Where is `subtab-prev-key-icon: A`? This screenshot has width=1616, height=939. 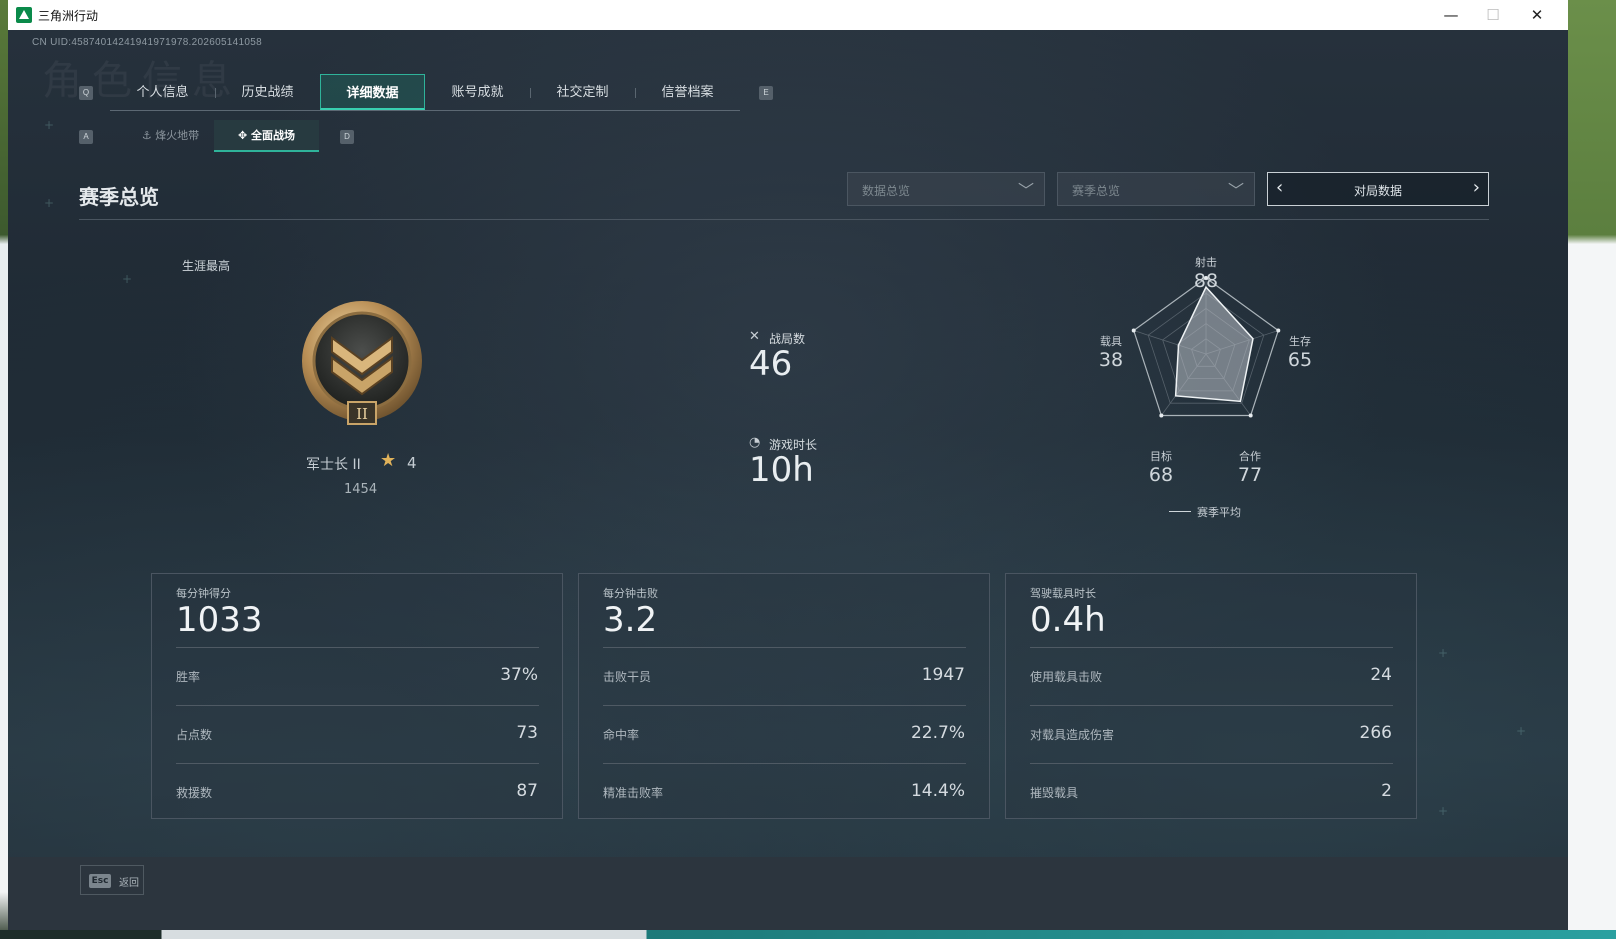 subtab-prev-key-icon: A is located at coordinates (86, 137).